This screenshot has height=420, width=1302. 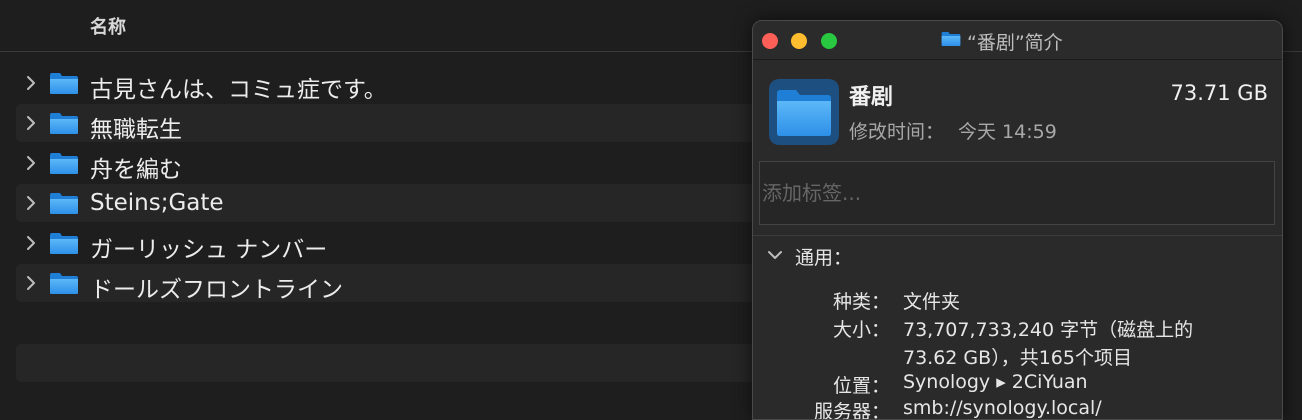 I want to click on folder-name: Steins;Gate, so click(x=157, y=203).